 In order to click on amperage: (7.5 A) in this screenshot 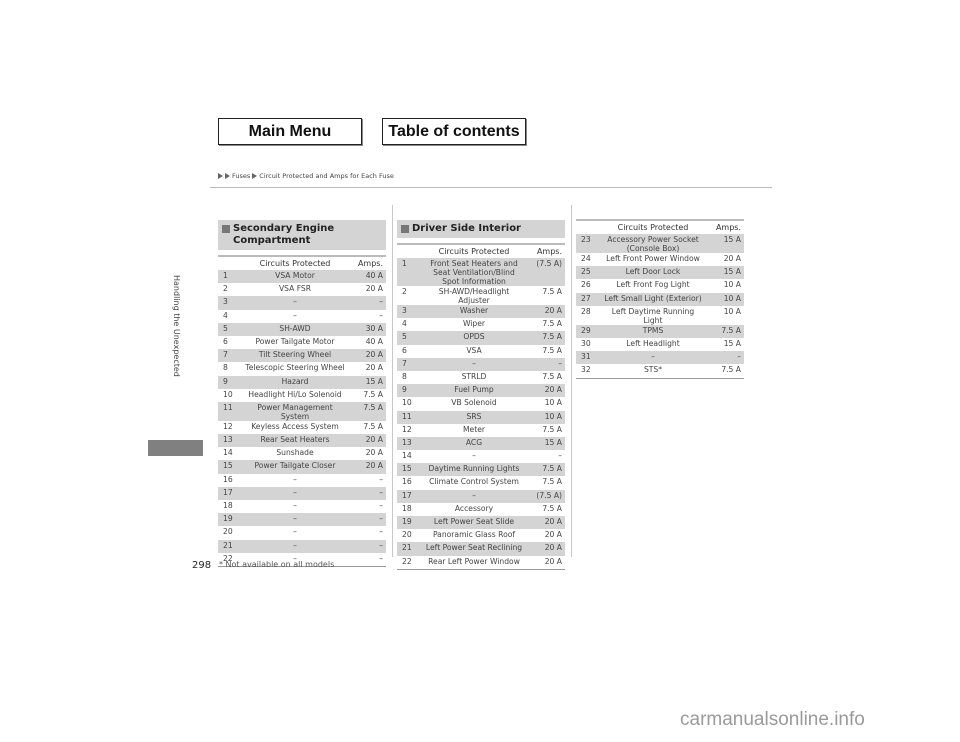, I will do `click(545, 496)`.